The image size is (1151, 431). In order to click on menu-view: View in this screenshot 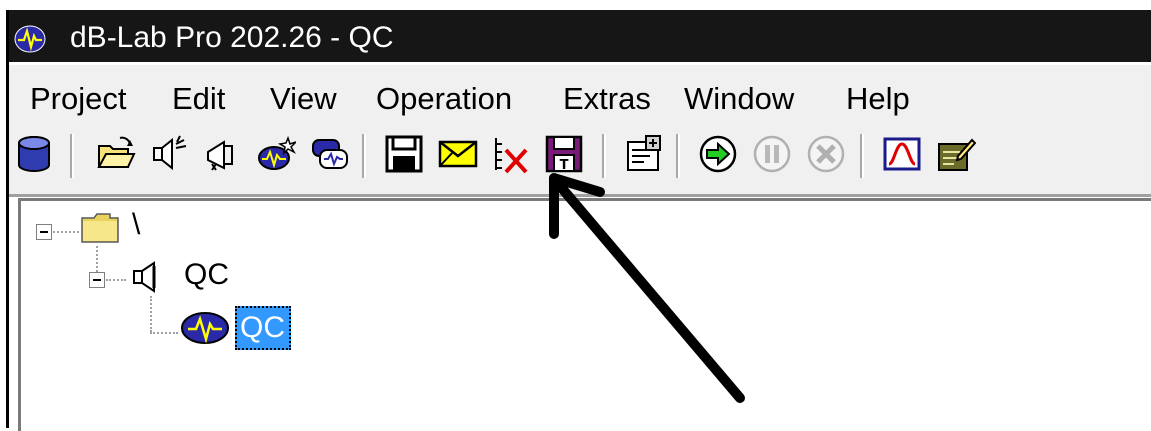, I will do `click(303, 99)`.